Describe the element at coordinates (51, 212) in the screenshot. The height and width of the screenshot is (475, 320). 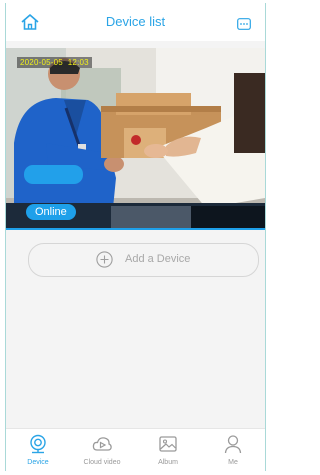
I see `status-badge: Online` at that location.